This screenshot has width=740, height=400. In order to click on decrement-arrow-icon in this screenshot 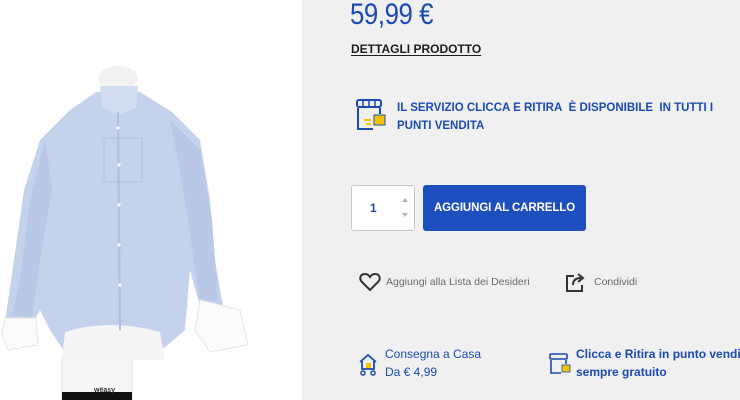, I will do `click(405, 215)`.